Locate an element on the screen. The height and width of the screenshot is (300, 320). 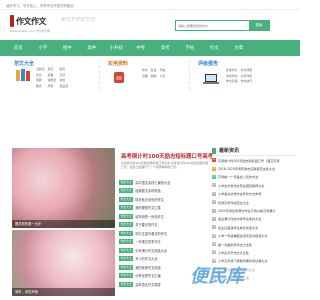
category-link: 作文评语 is located at coordinates (232, 81).